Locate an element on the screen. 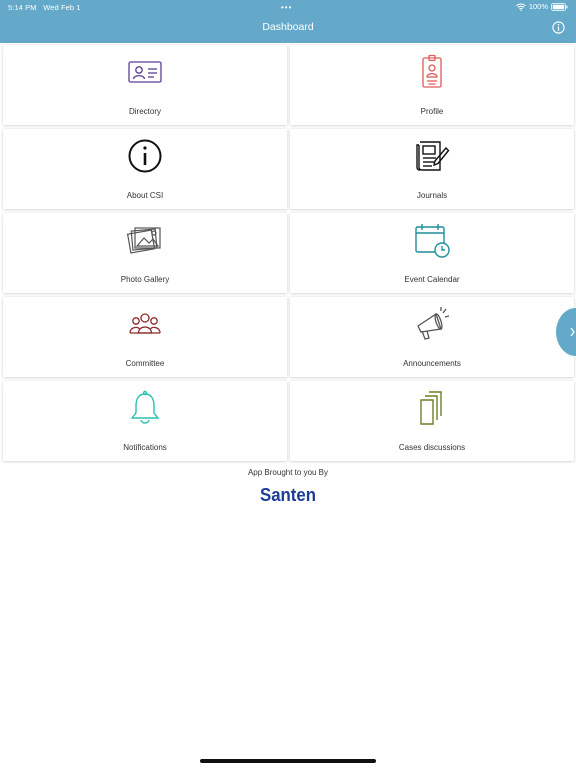  page-title: Dashboard is located at coordinates (288, 27).